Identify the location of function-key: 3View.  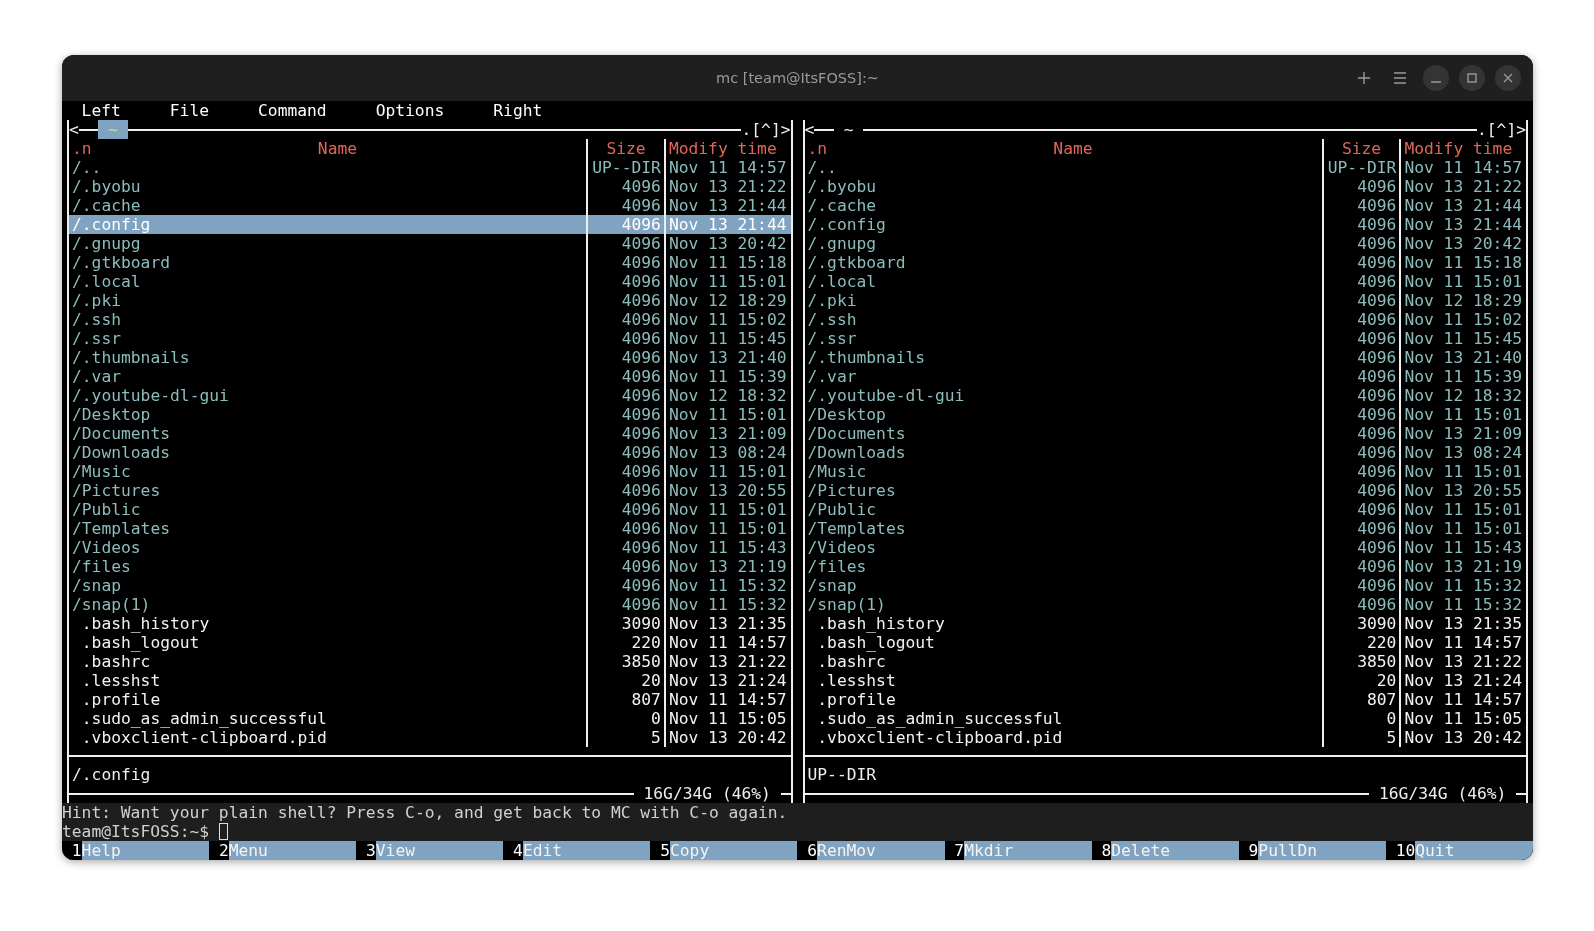
(430, 850).